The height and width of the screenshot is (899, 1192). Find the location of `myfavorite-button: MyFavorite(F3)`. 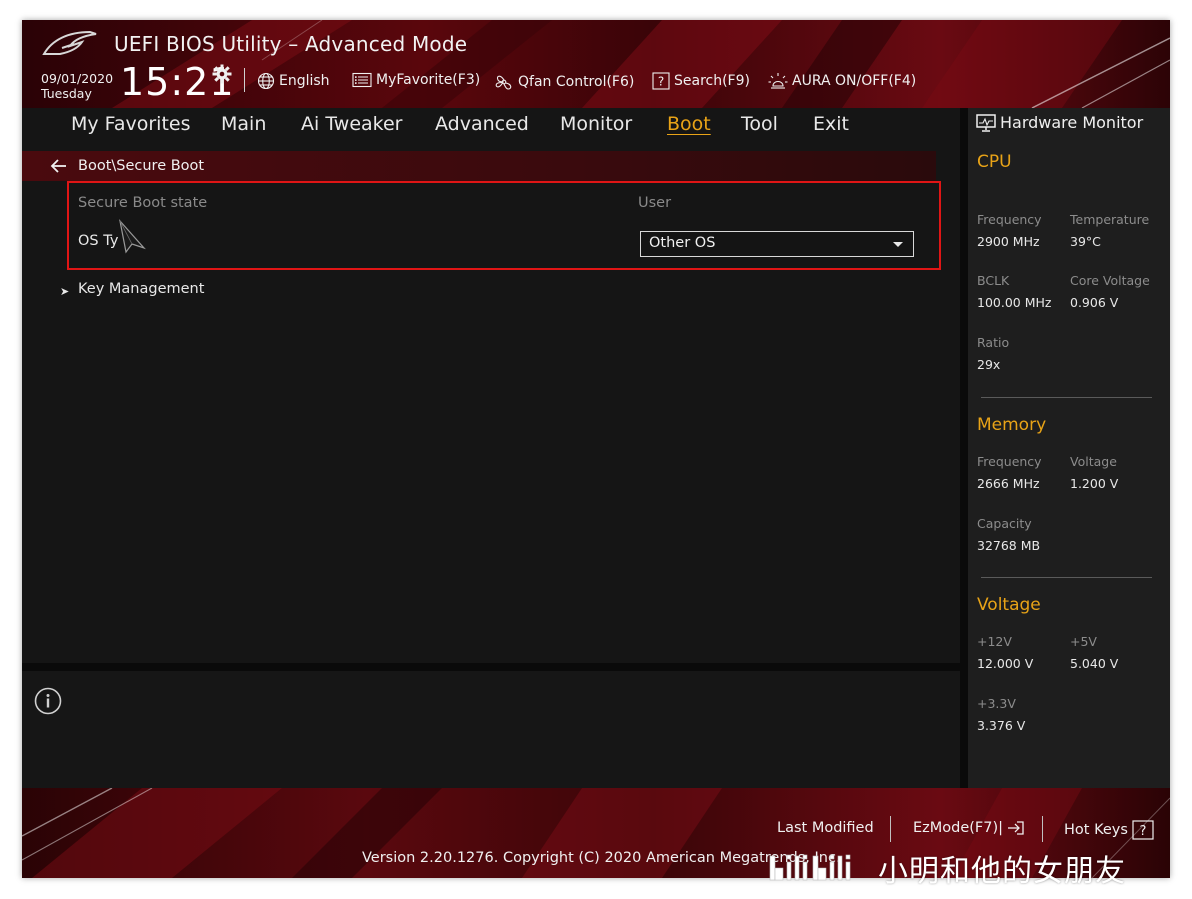

myfavorite-button: MyFavorite(F3) is located at coordinates (416, 80).